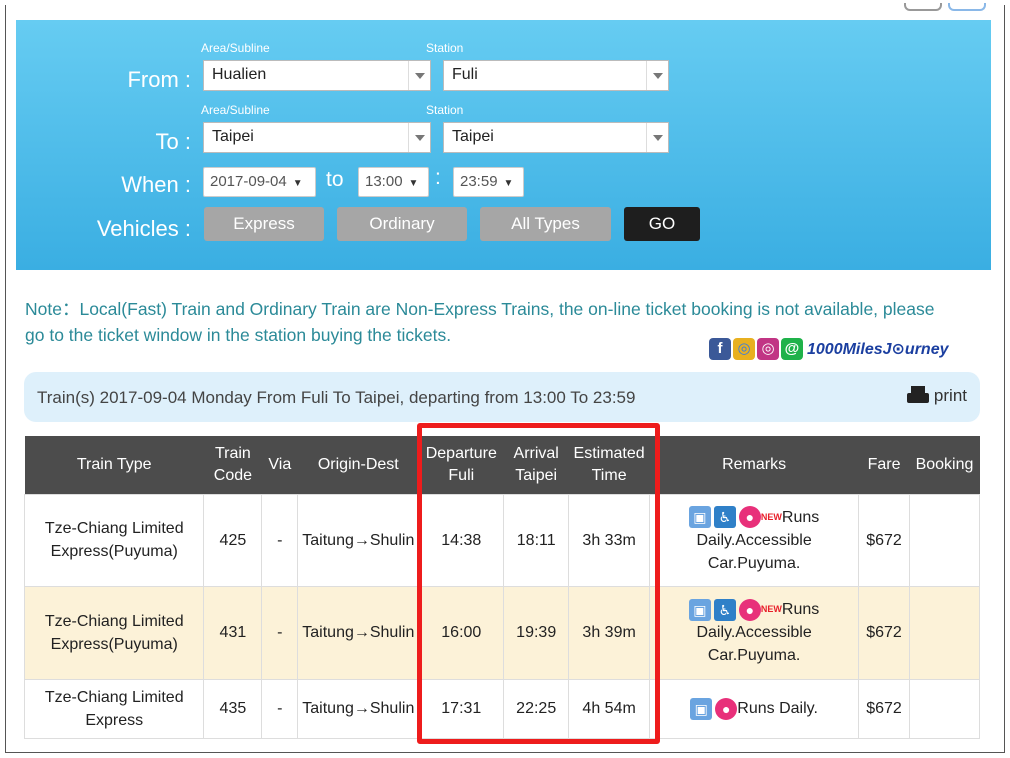  Describe the element at coordinates (609, 540) in the screenshot. I see `duration-cell: 3h 33m` at that location.